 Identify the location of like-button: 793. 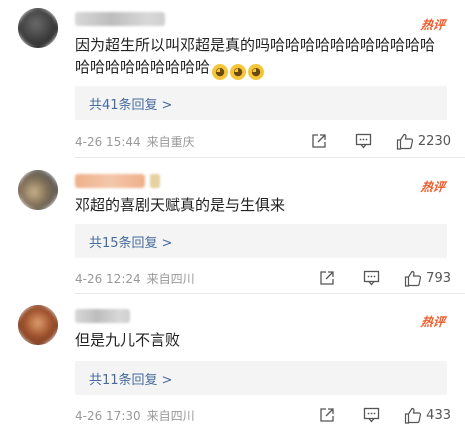
(427, 278).